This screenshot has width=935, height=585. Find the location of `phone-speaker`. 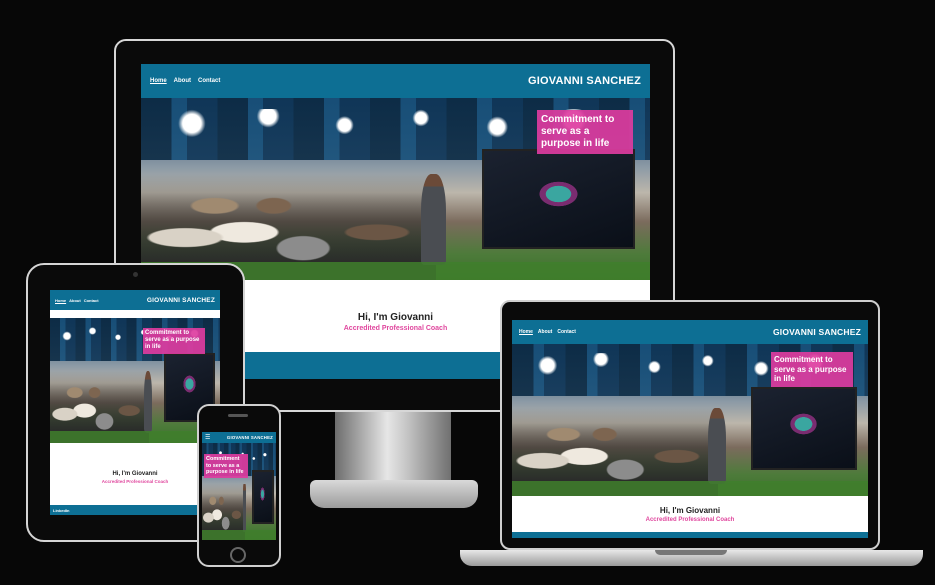

phone-speaker is located at coordinates (238, 415).